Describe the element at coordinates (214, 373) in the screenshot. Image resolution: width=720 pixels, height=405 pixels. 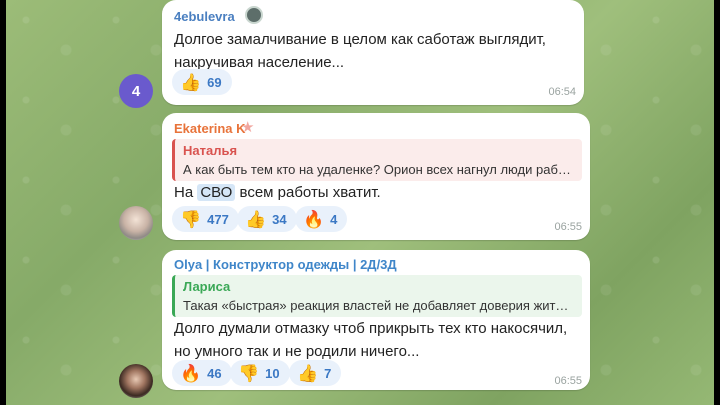
I see `reaction-count: 46` at that location.